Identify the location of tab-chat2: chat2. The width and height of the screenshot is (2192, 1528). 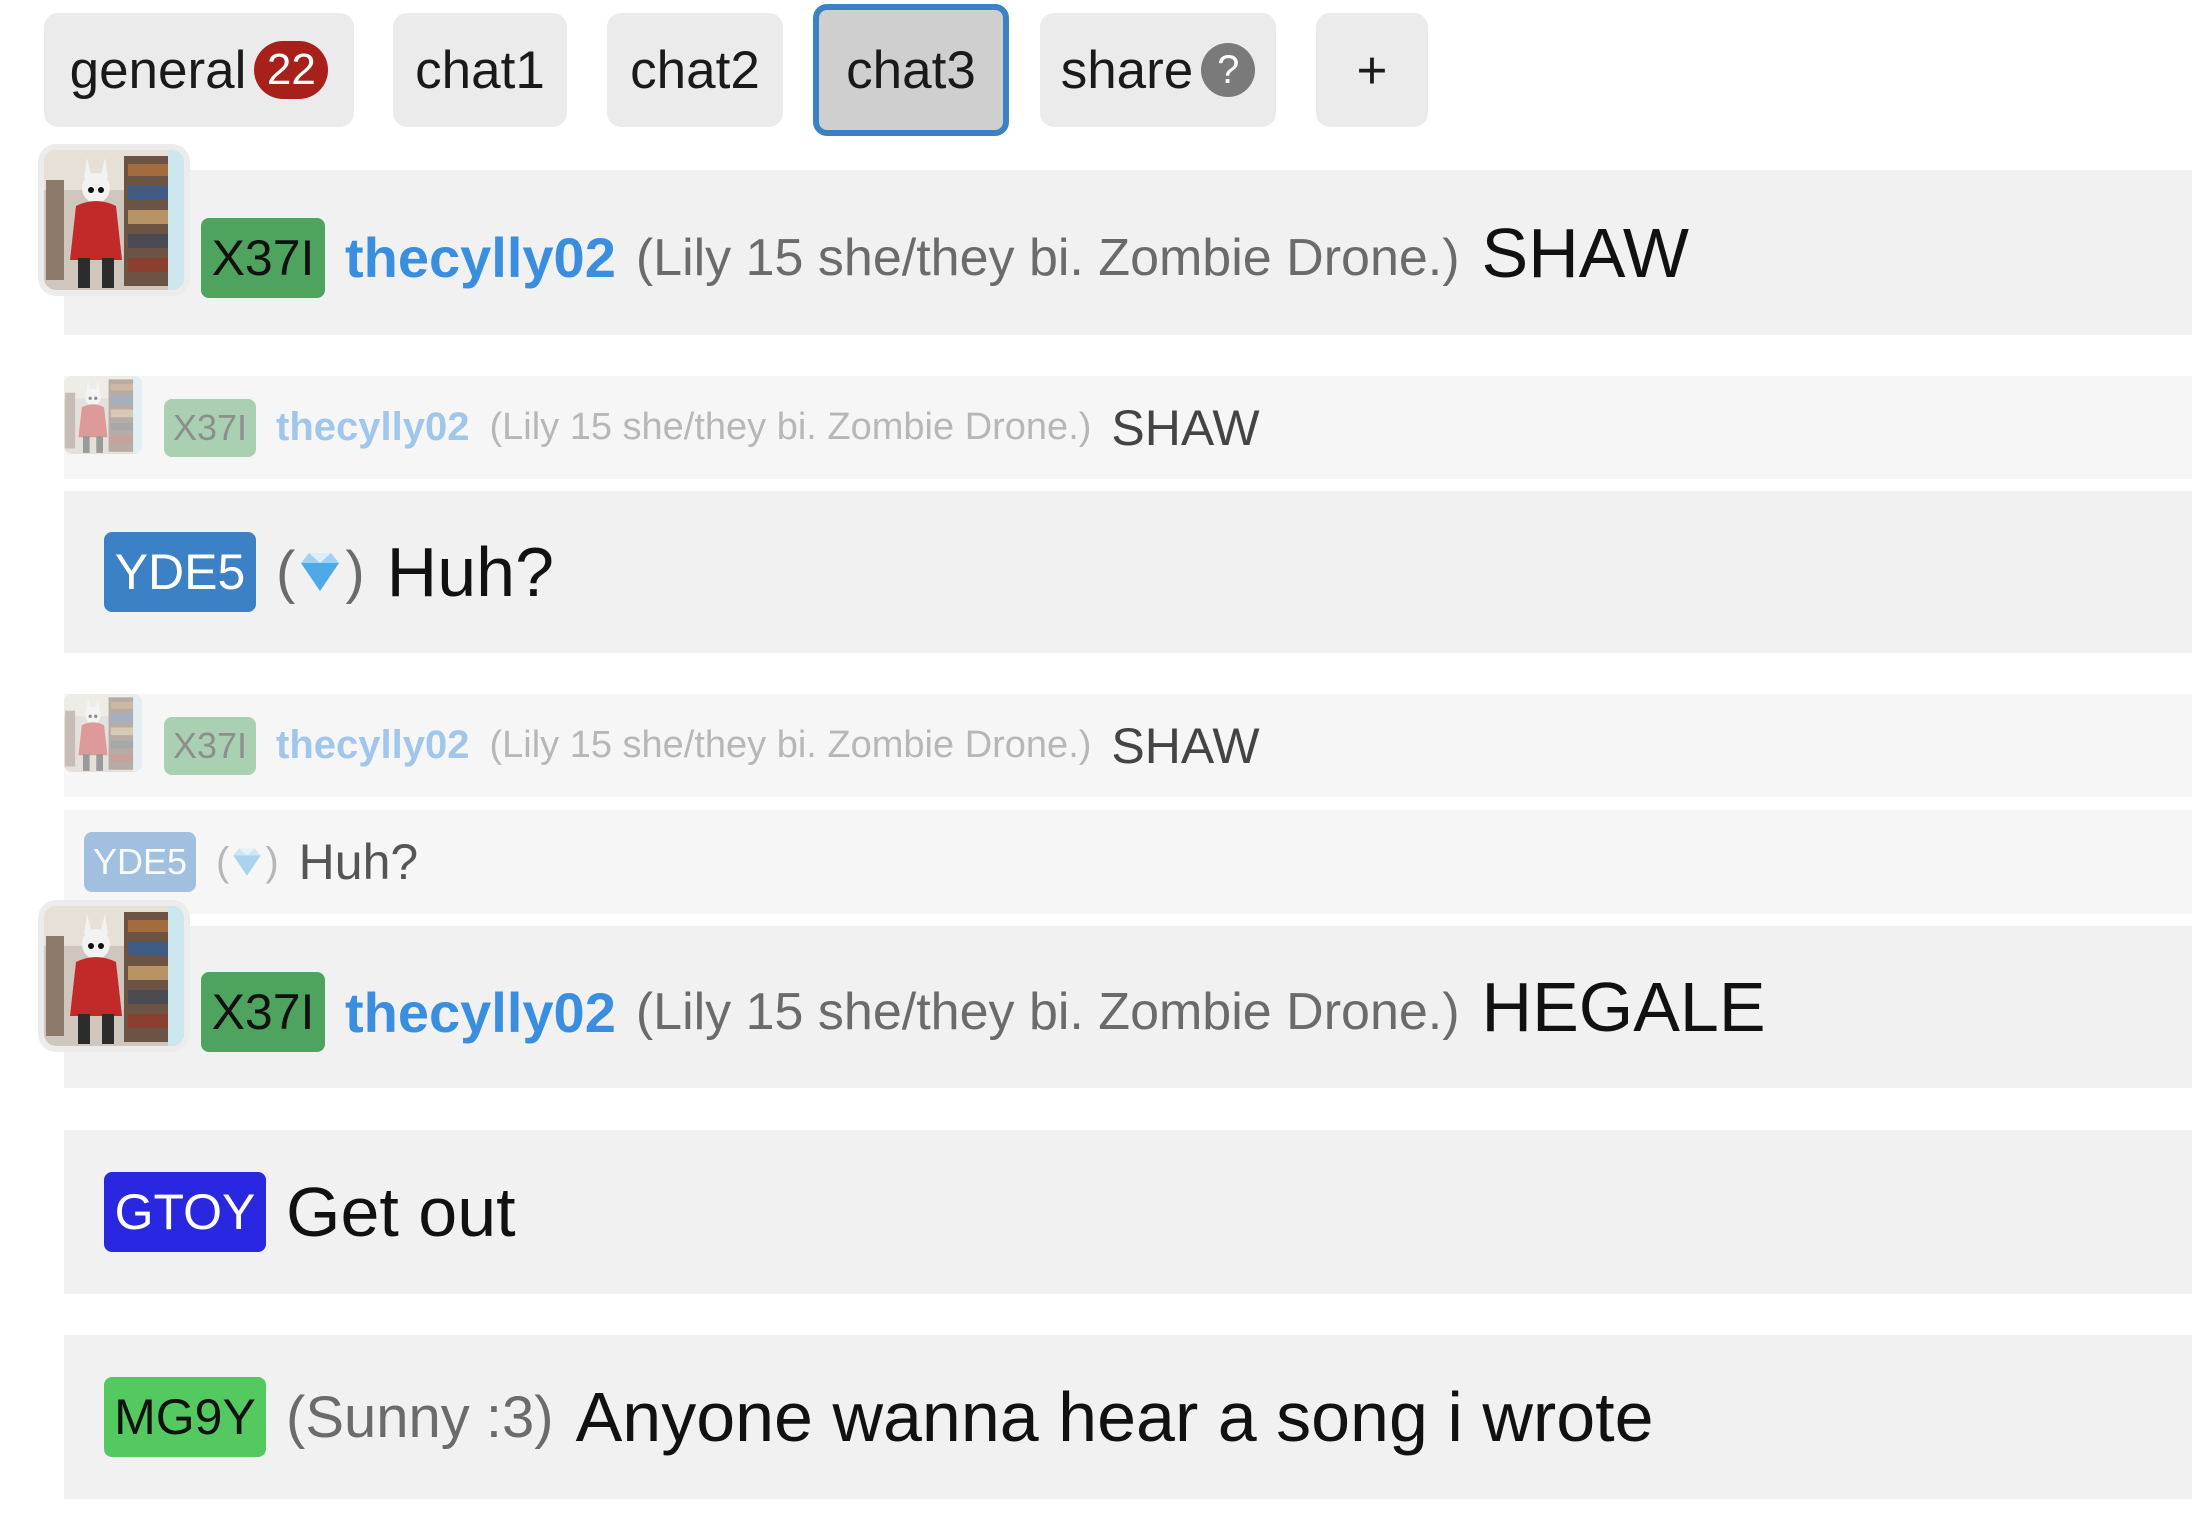
(695, 70).